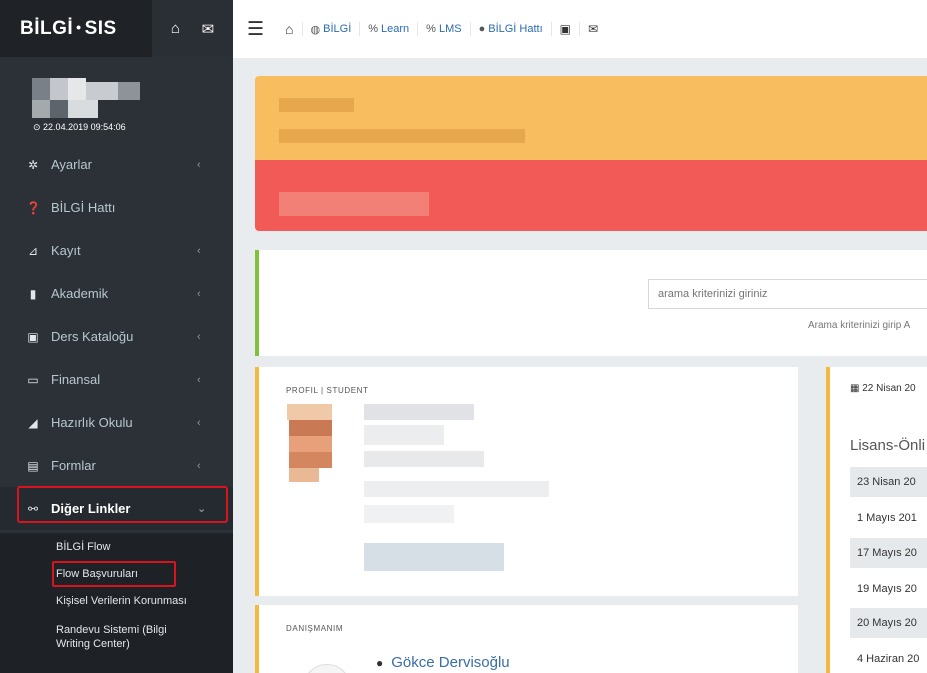 The image size is (927, 673). I want to click on nav-link-bilgi: ◍ BİLGİ, so click(330, 29).